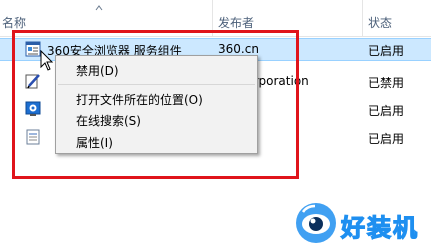 The width and height of the screenshot is (431, 251). Describe the element at coordinates (236, 22) in the screenshot. I see `column-publisher-header: 发布者` at that location.